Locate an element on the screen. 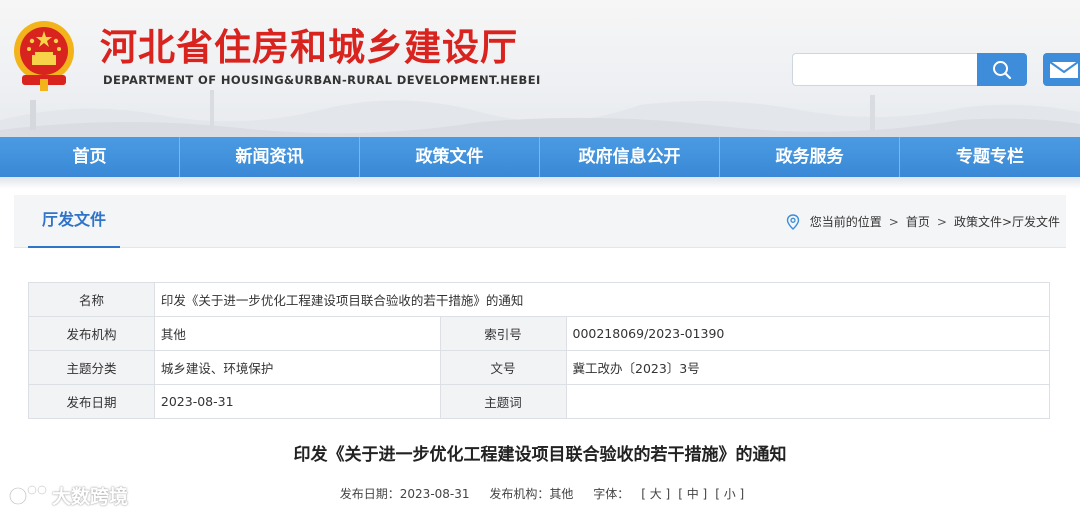 This screenshot has height=515, width=1080. article-title: 印发《关于进一步优化工程建设项目联合验收的若干措施》的通知 is located at coordinates (540, 455).